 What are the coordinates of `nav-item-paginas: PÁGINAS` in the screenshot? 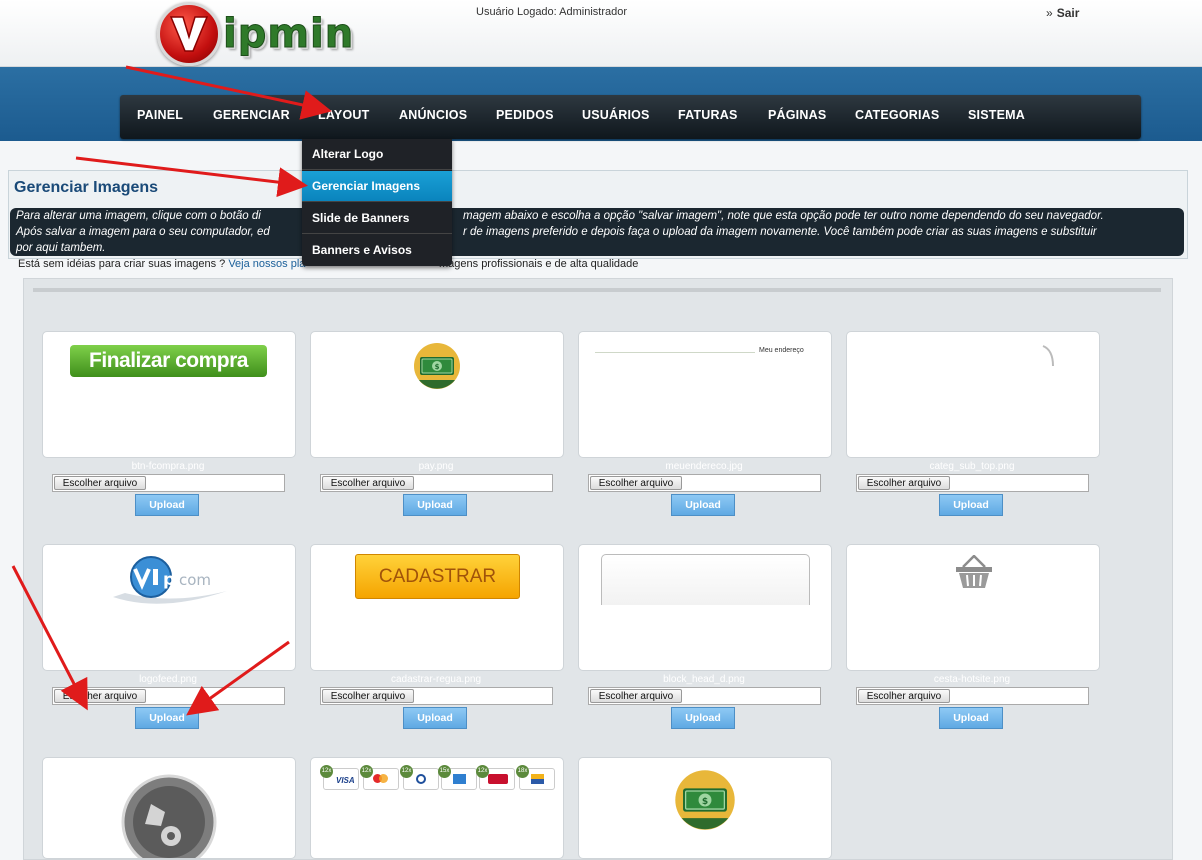 It's located at (797, 115).